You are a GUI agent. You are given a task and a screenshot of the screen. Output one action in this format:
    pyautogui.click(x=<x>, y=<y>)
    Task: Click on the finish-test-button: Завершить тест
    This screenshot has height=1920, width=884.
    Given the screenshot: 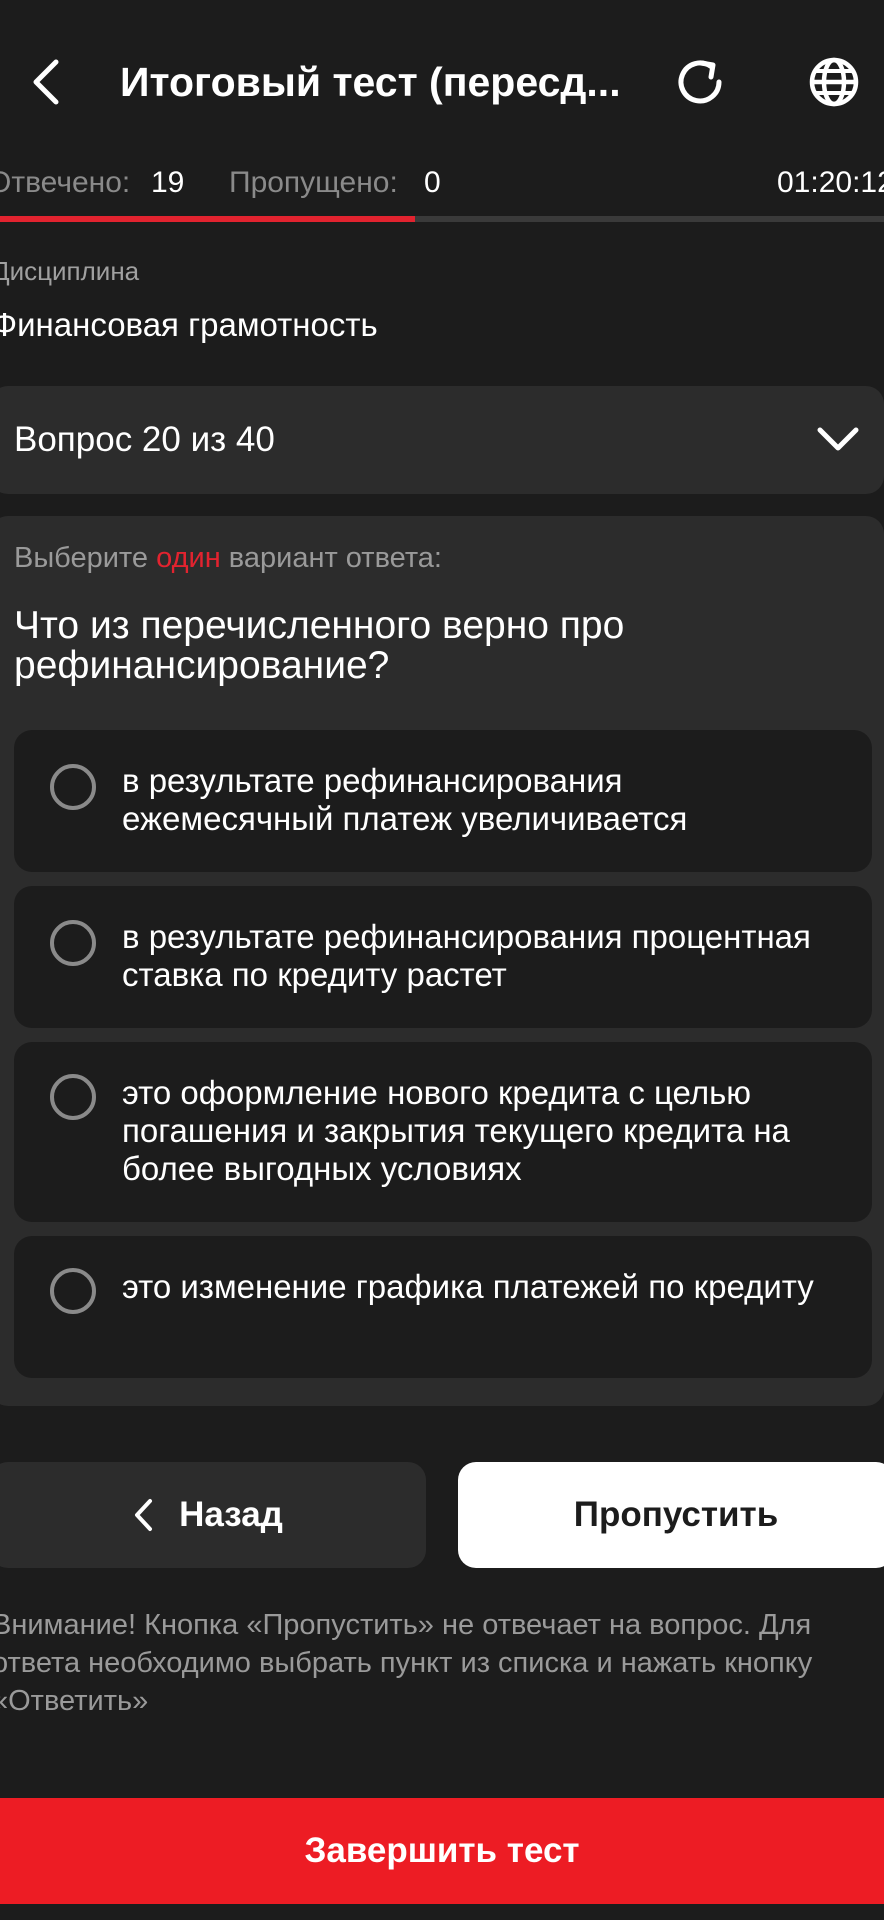 What is the action you would take?
    pyautogui.click(x=442, y=1851)
    